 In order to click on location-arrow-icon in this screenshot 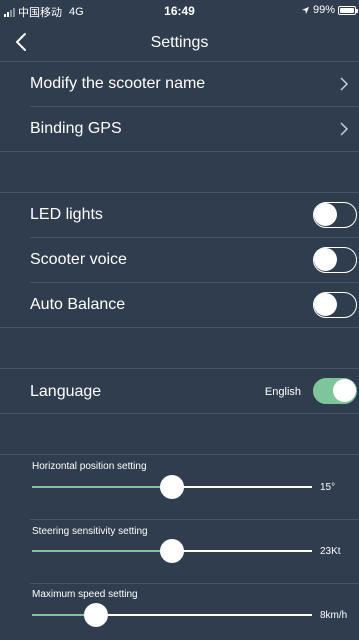, I will do `click(305, 10)`.